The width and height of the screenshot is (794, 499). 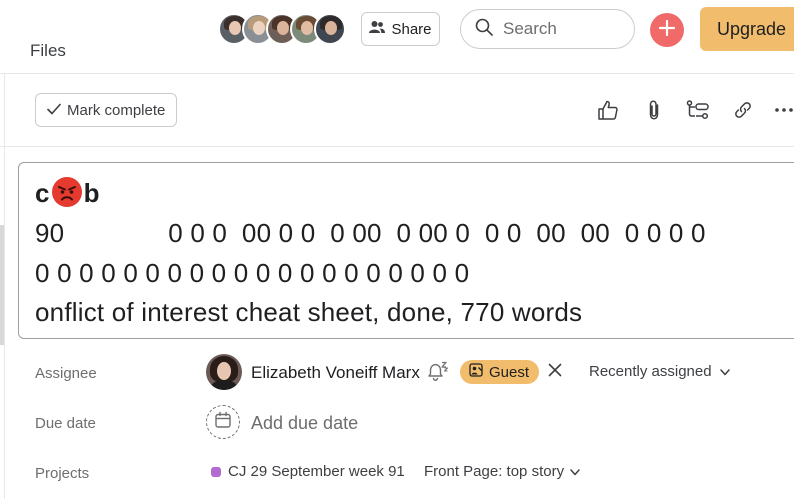 I want to click on guest-badge: Guest, so click(x=499, y=372).